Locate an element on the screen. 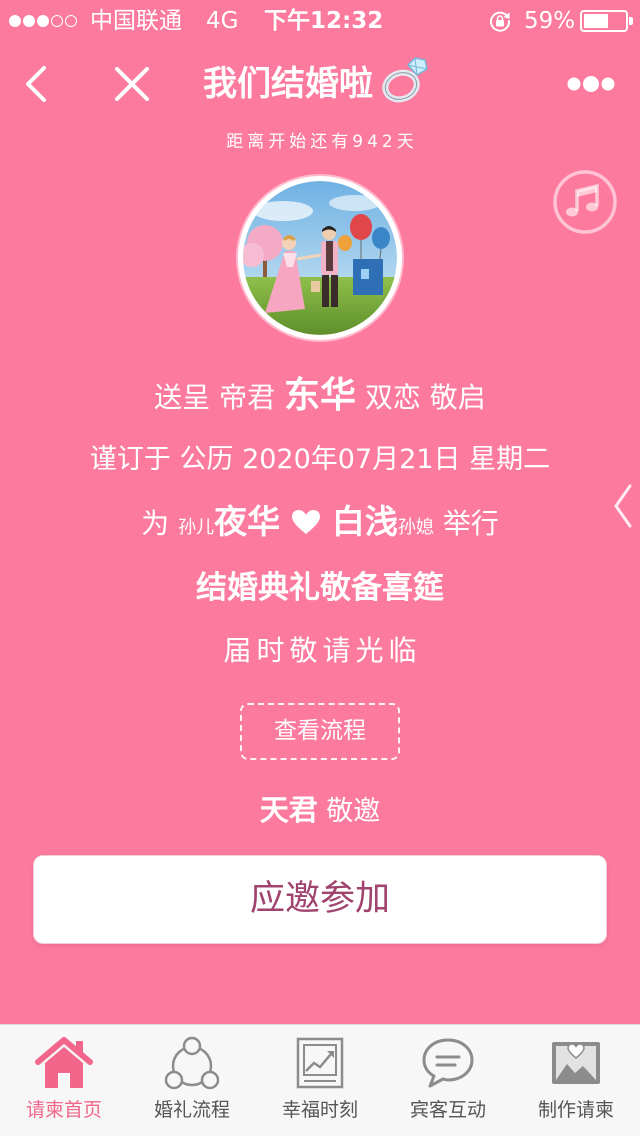  bride-name: 白浅 is located at coordinates (364, 521).